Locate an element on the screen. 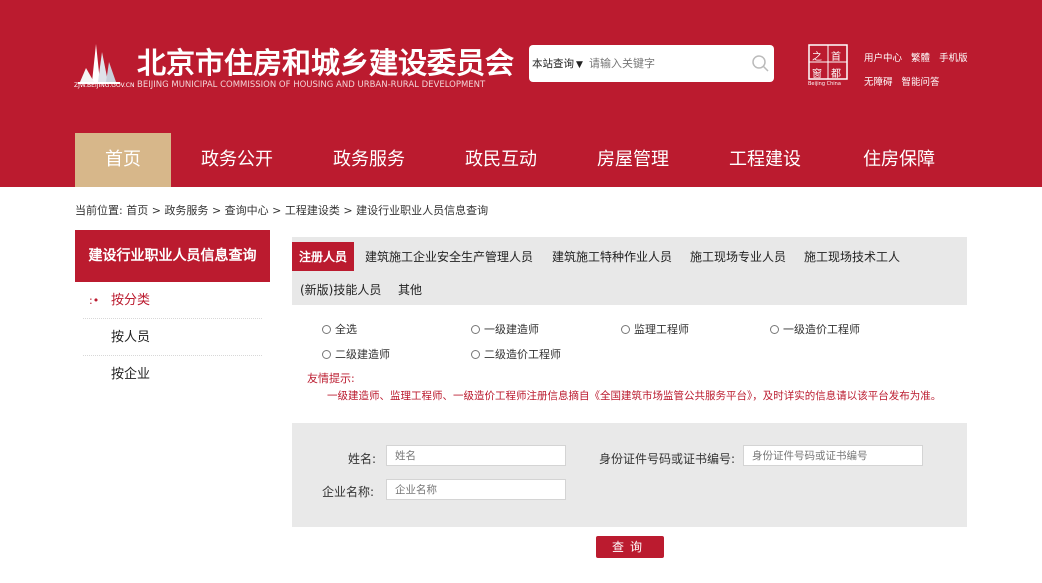 This screenshot has height=583, width=1042. name-field is located at coordinates (476, 455).